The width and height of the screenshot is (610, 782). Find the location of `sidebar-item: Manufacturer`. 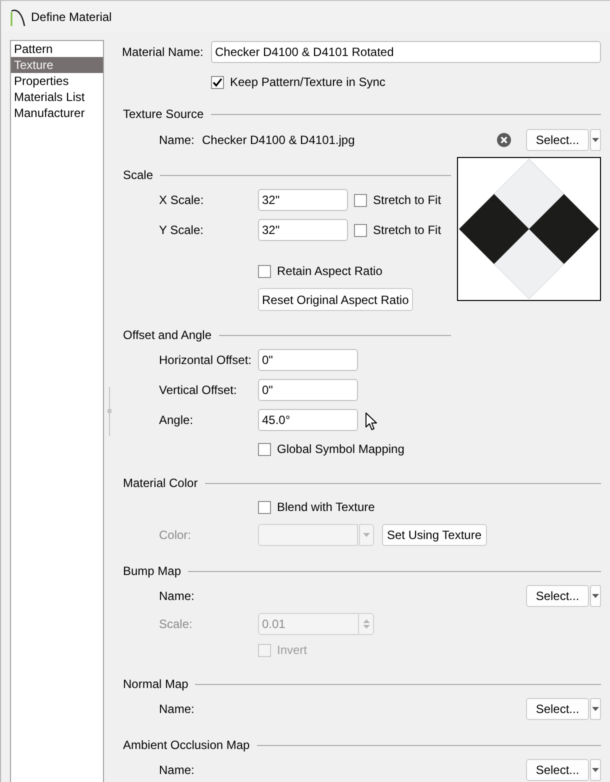

sidebar-item: Manufacturer is located at coordinates (57, 113).